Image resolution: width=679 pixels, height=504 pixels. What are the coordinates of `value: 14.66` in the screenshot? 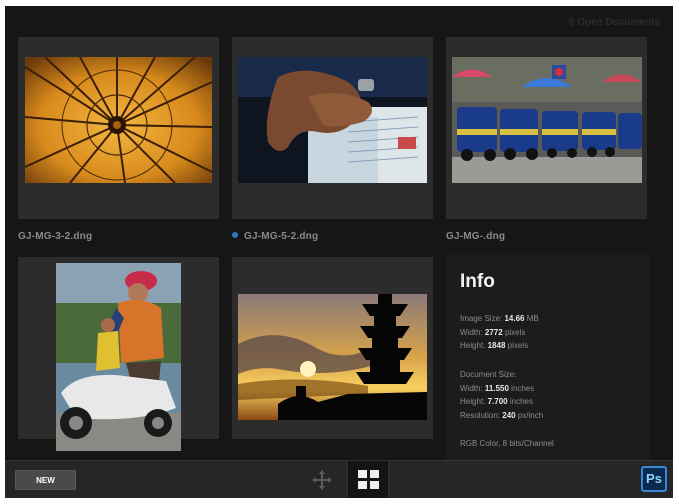 It's located at (514, 318).